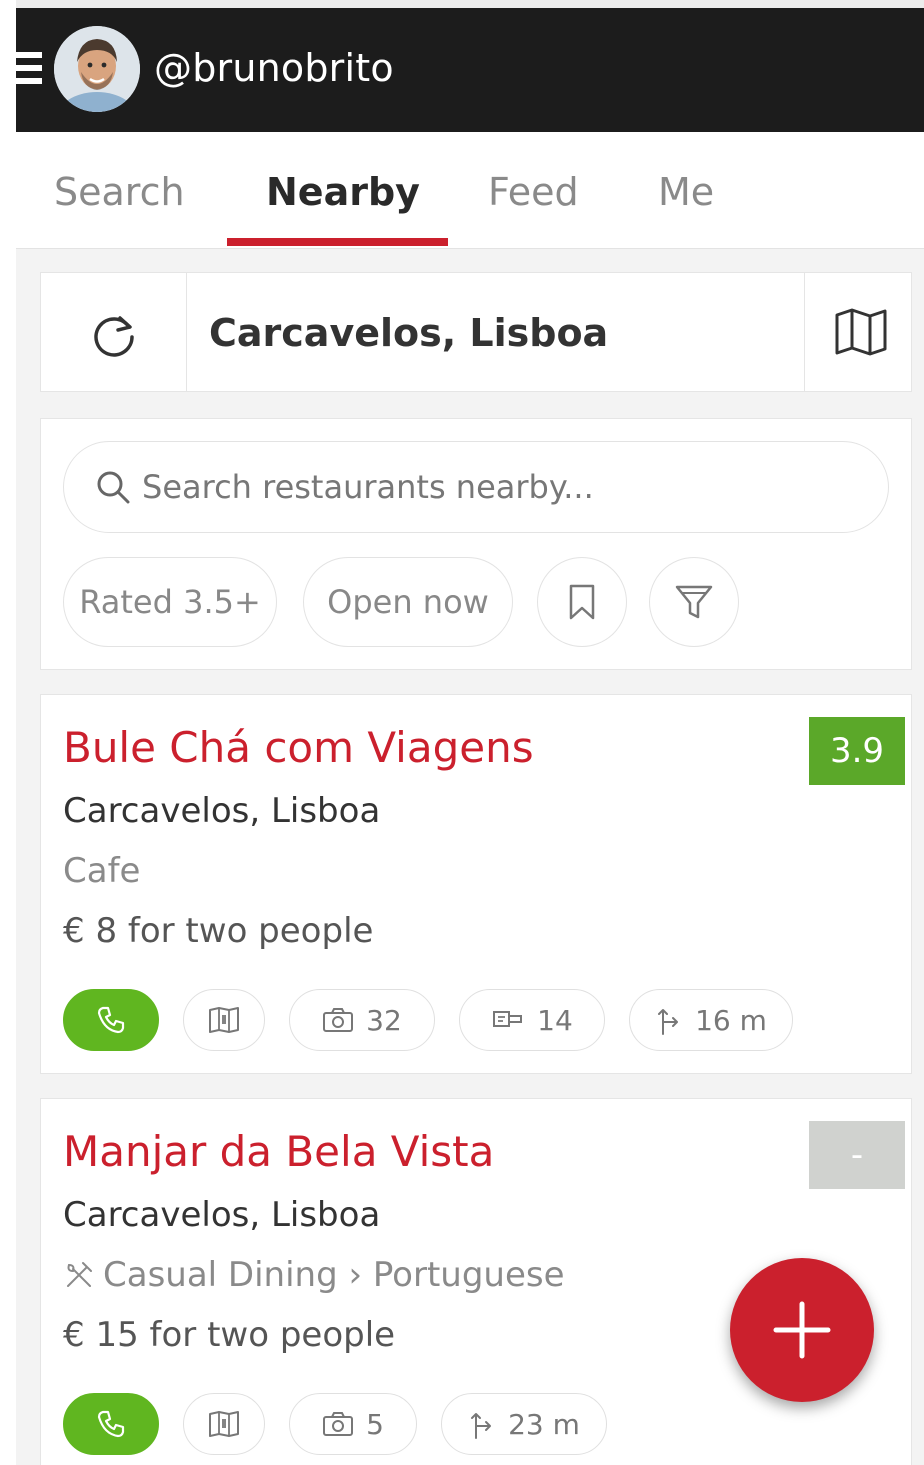 The width and height of the screenshot is (924, 1465). What do you see at coordinates (861, 332) in the screenshot?
I see `map-icon` at bounding box center [861, 332].